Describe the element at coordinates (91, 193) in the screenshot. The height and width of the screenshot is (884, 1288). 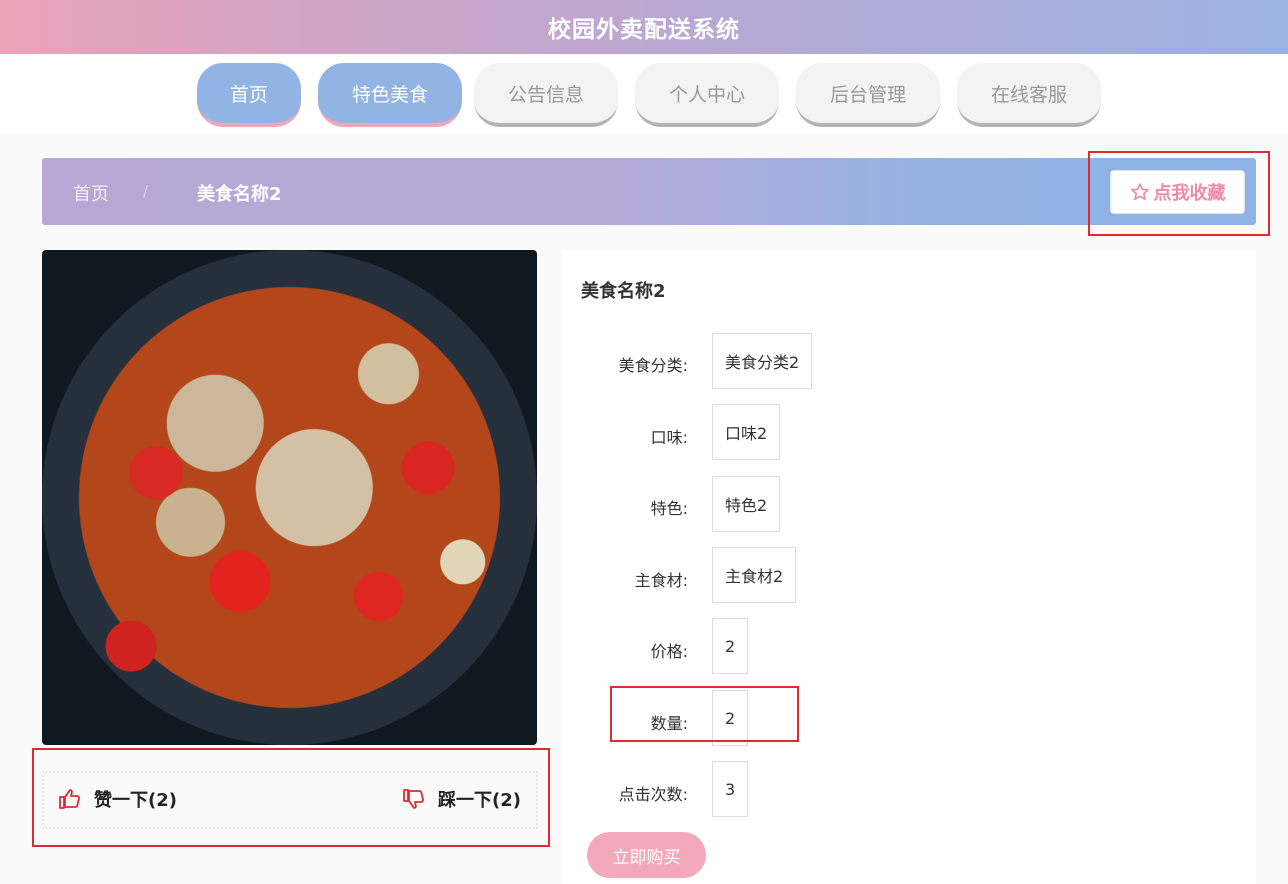
I see `breadcrumb-home-link: 首页` at that location.